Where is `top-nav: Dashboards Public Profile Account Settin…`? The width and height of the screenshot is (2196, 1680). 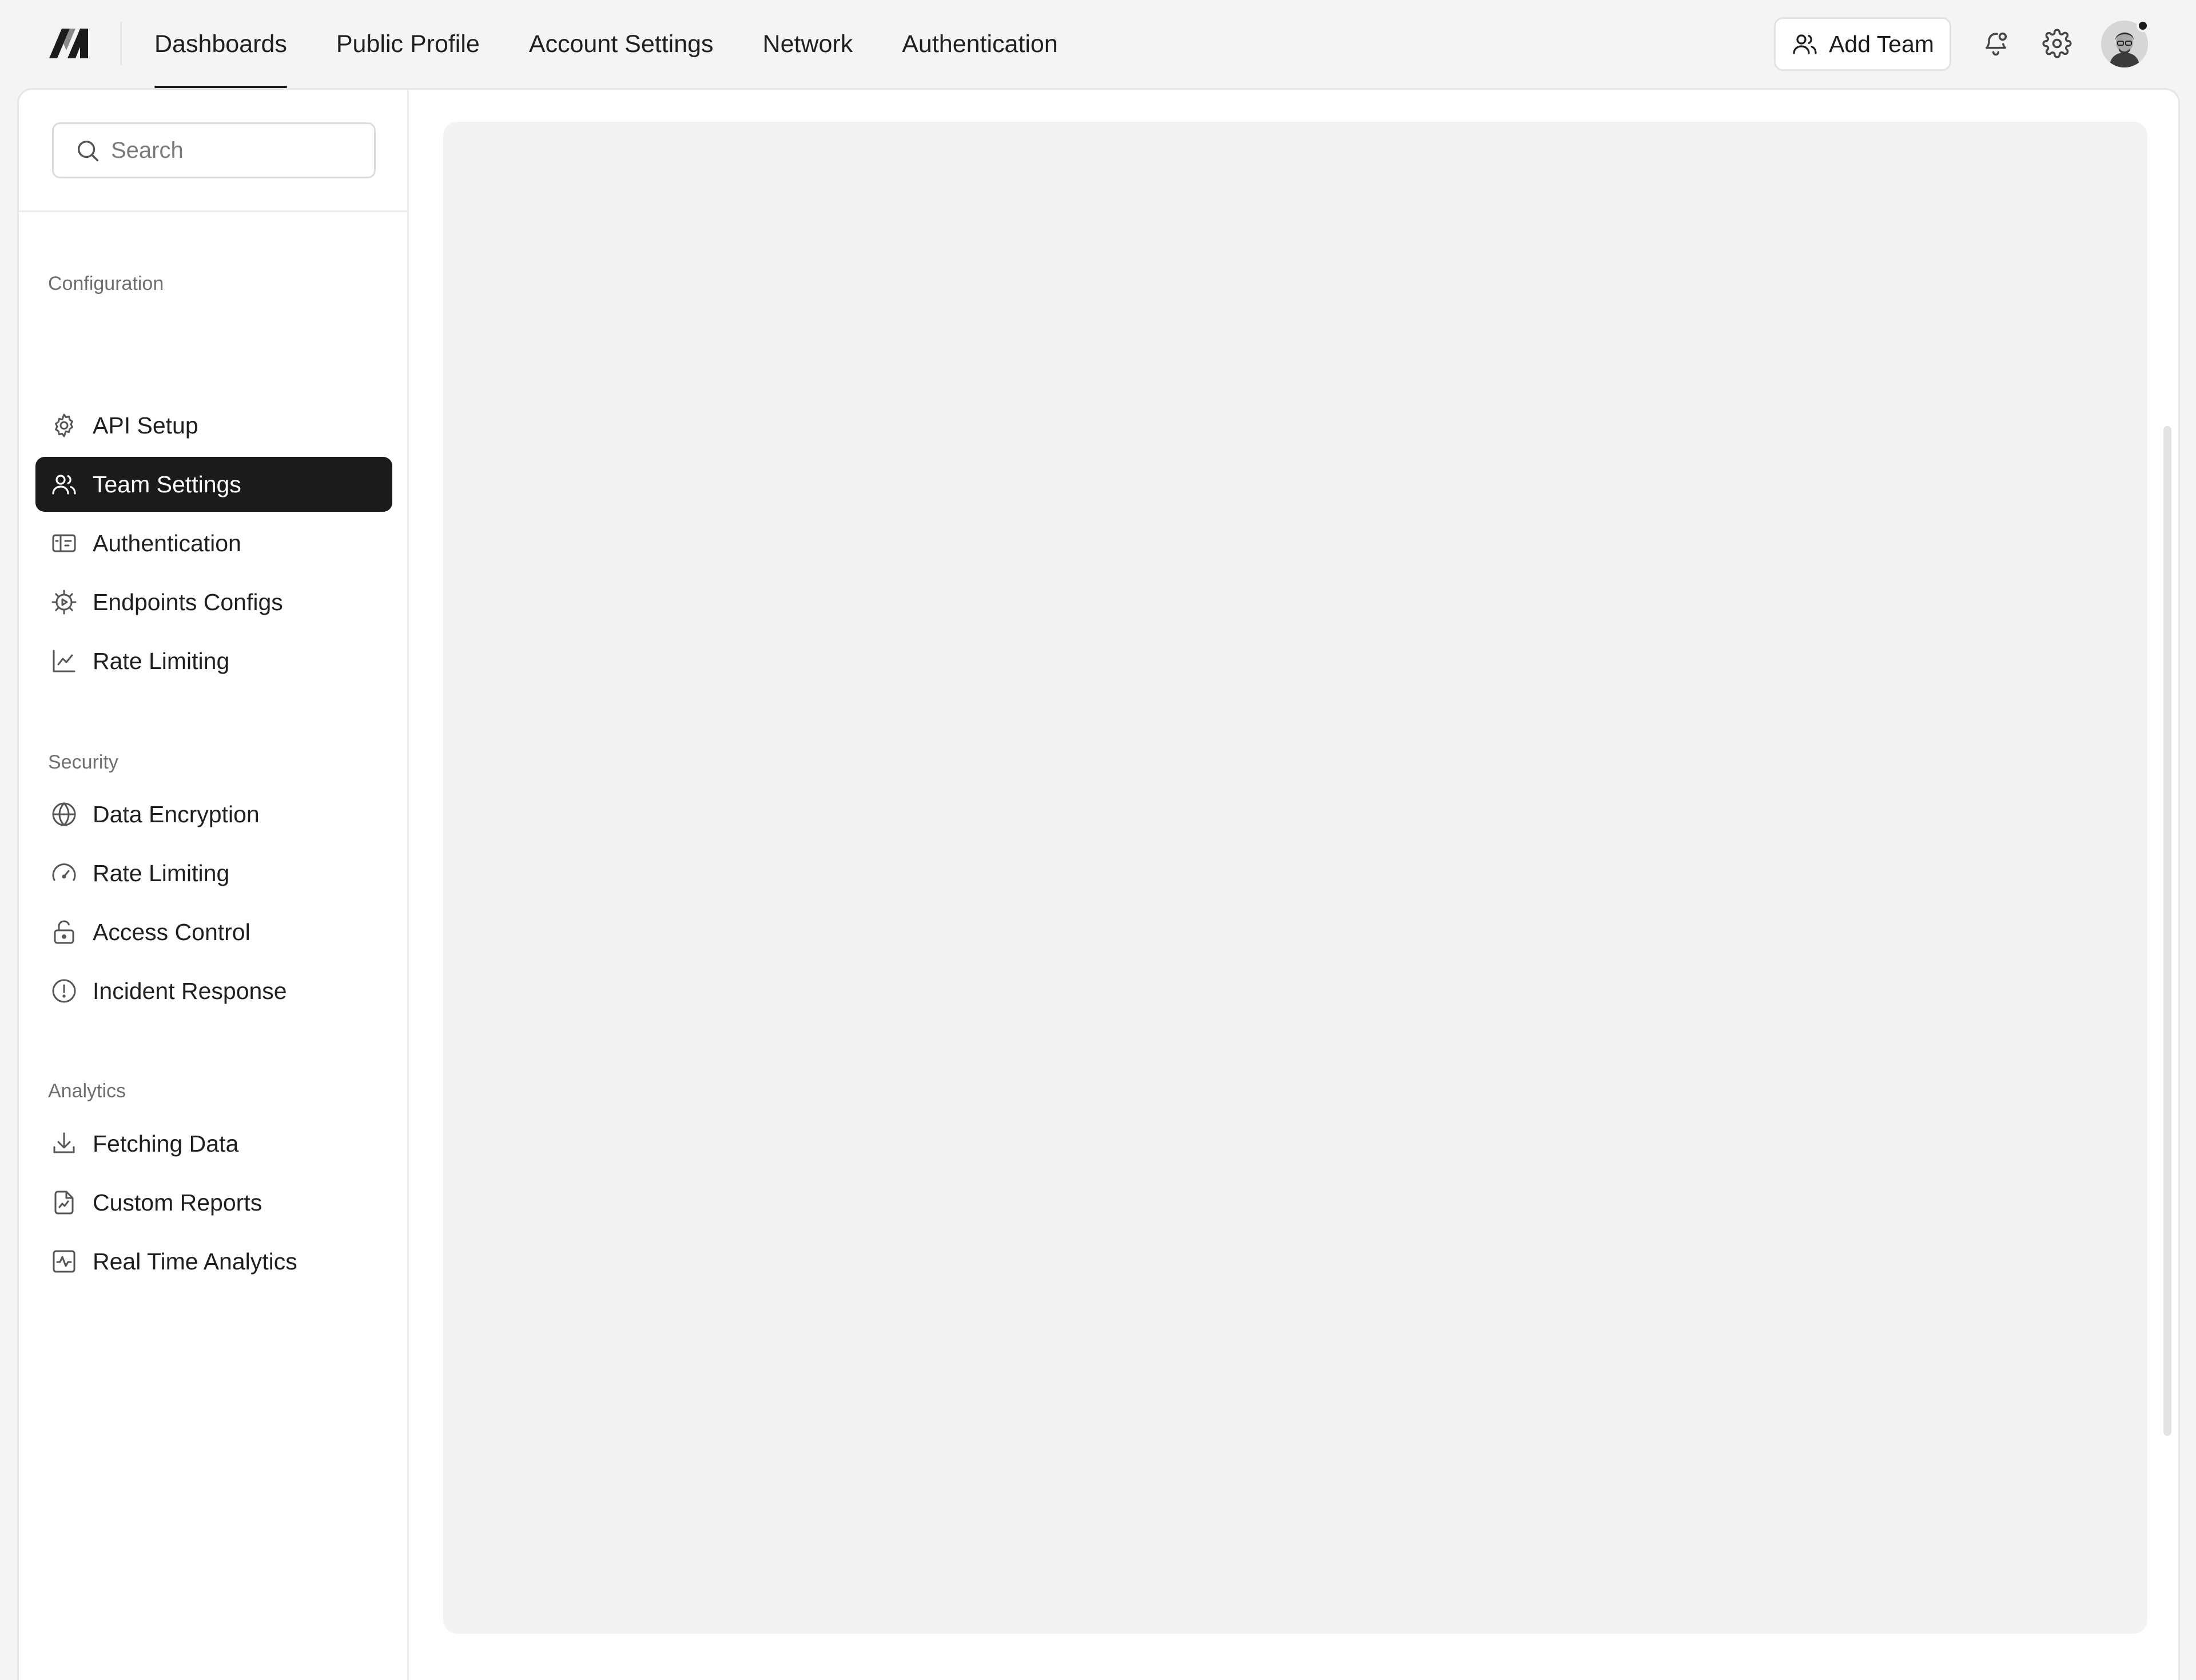 top-nav: Dashboards Public Profile Account Settin… is located at coordinates (631, 44).